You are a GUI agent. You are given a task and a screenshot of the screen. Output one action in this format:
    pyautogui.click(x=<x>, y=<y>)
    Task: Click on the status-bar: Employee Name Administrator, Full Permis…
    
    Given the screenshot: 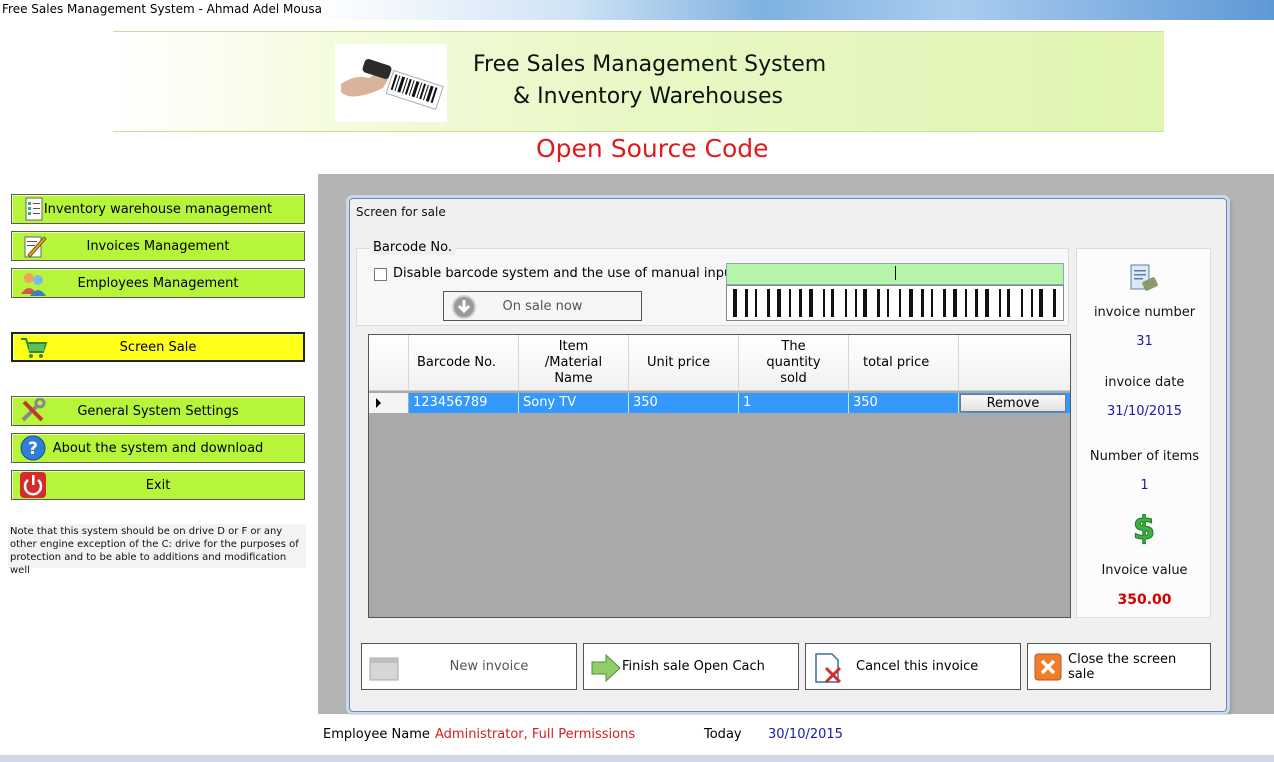 What is the action you would take?
    pyautogui.click(x=796, y=735)
    